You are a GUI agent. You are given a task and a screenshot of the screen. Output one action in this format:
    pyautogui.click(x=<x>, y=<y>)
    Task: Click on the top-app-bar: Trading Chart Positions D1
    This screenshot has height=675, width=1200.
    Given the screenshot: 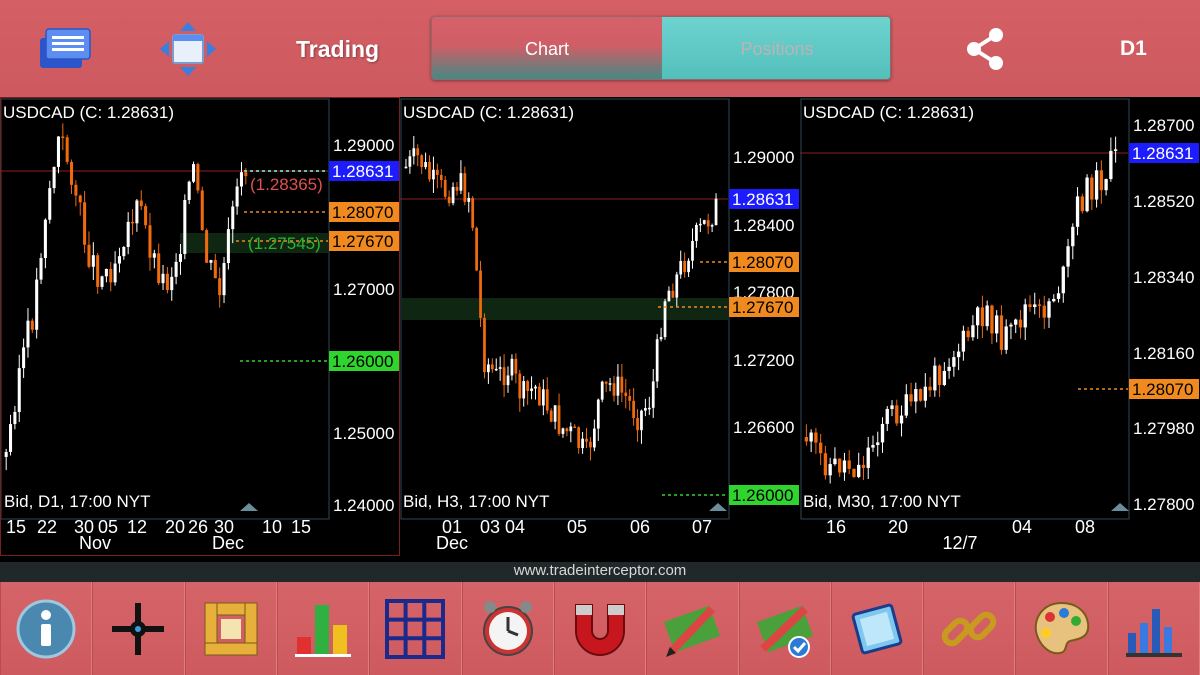 What is the action you would take?
    pyautogui.click(x=600, y=48)
    